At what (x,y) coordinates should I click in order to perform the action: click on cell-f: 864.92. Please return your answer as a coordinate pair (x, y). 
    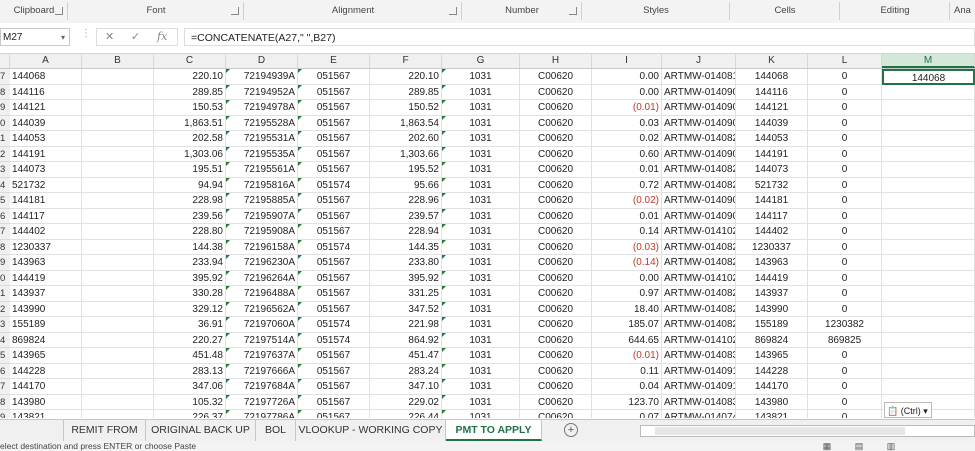
    Looking at the image, I should click on (406, 340).